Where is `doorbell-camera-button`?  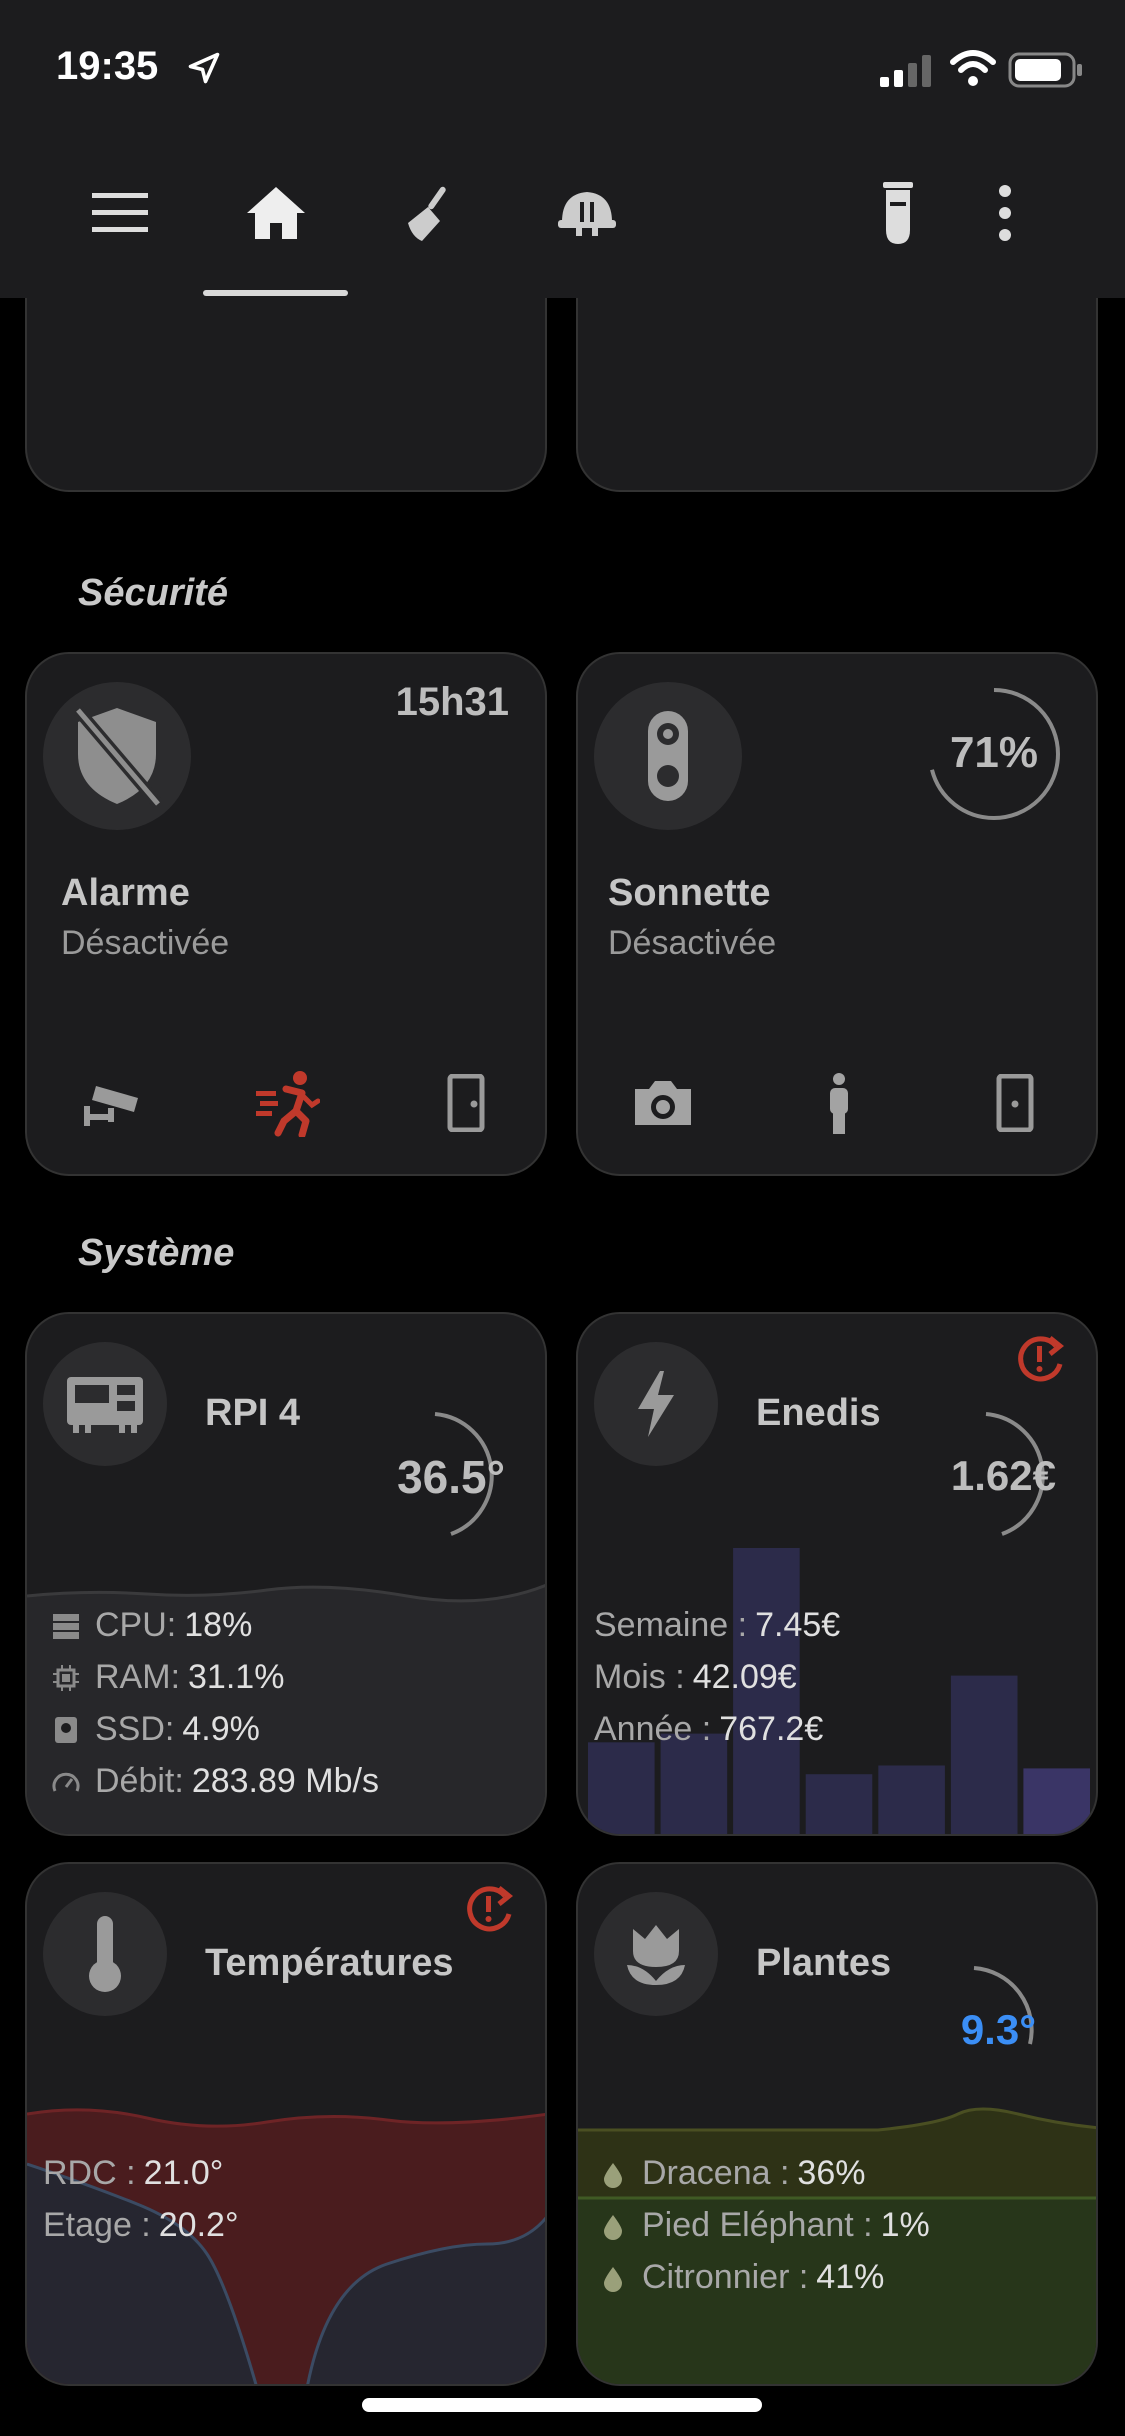
doorbell-camera-button is located at coordinates (663, 1103).